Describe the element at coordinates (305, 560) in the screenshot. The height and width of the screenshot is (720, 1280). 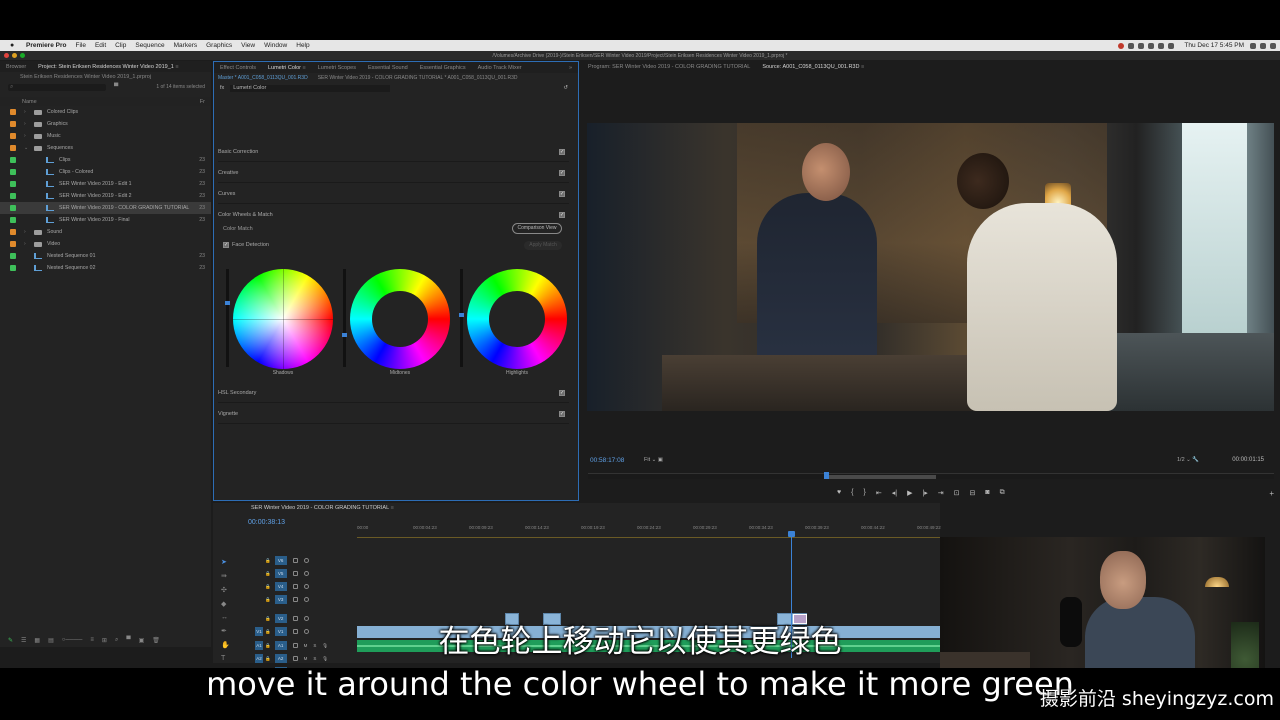
I see `track-header-v6: 🔒 V6` at that location.